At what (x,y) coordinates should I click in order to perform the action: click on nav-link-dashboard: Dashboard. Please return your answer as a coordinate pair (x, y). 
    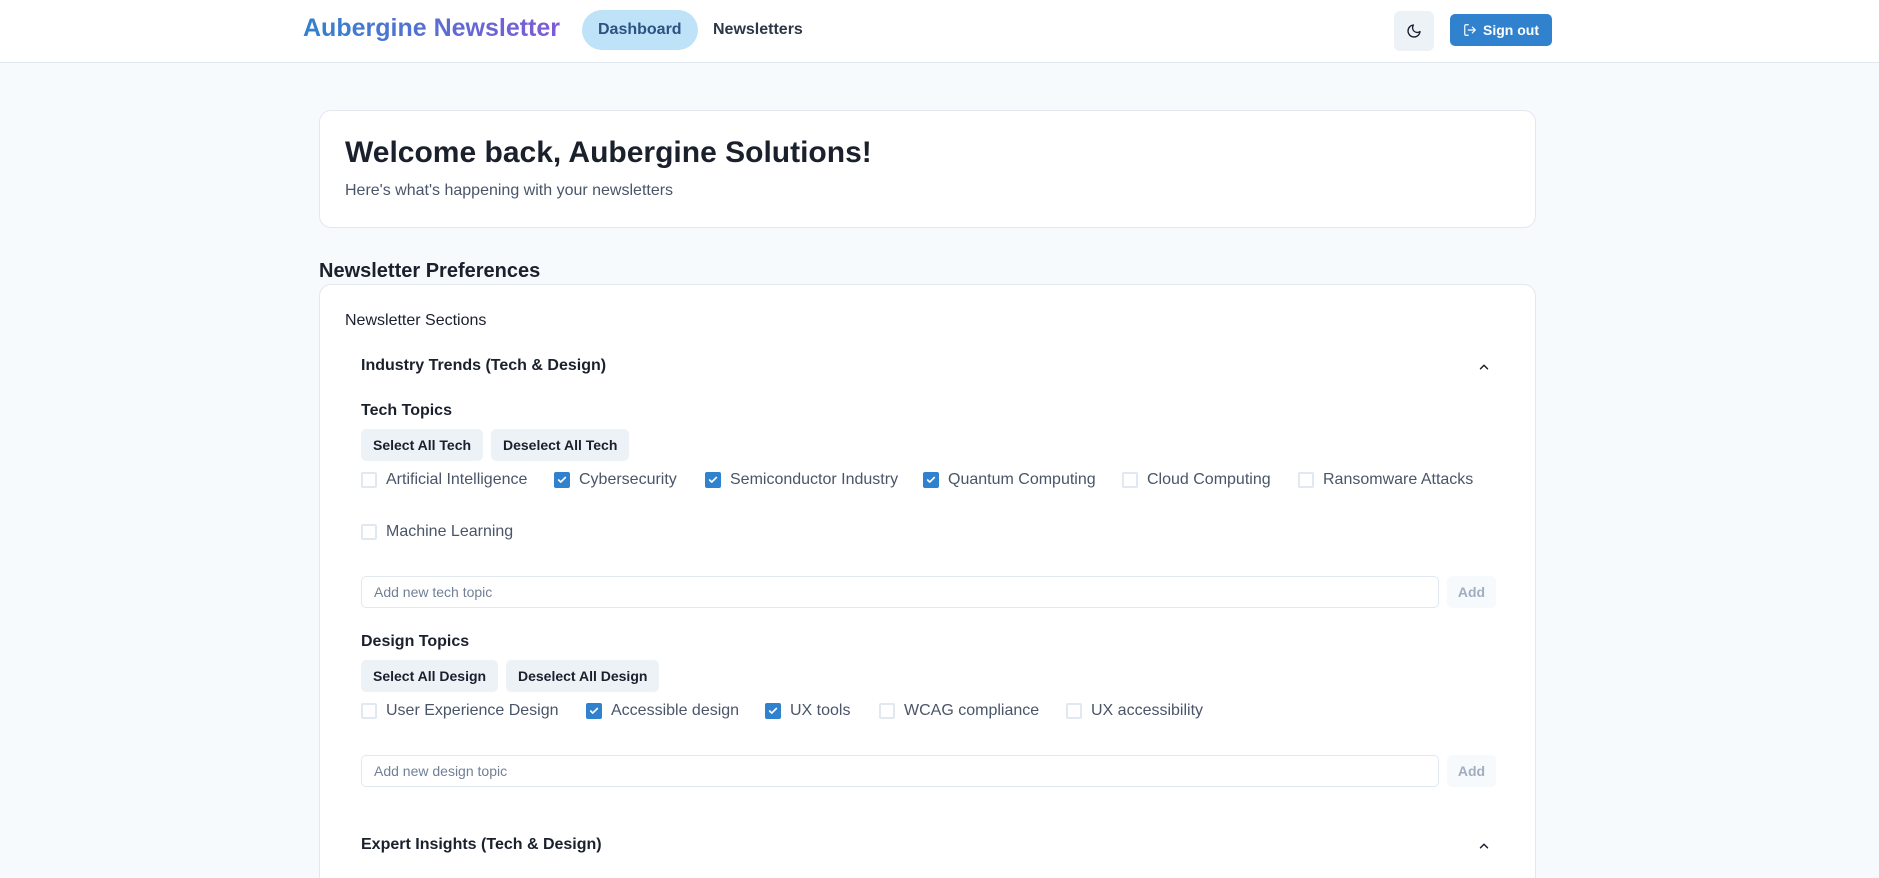
    Looking at the image, I should click on (640, 30).